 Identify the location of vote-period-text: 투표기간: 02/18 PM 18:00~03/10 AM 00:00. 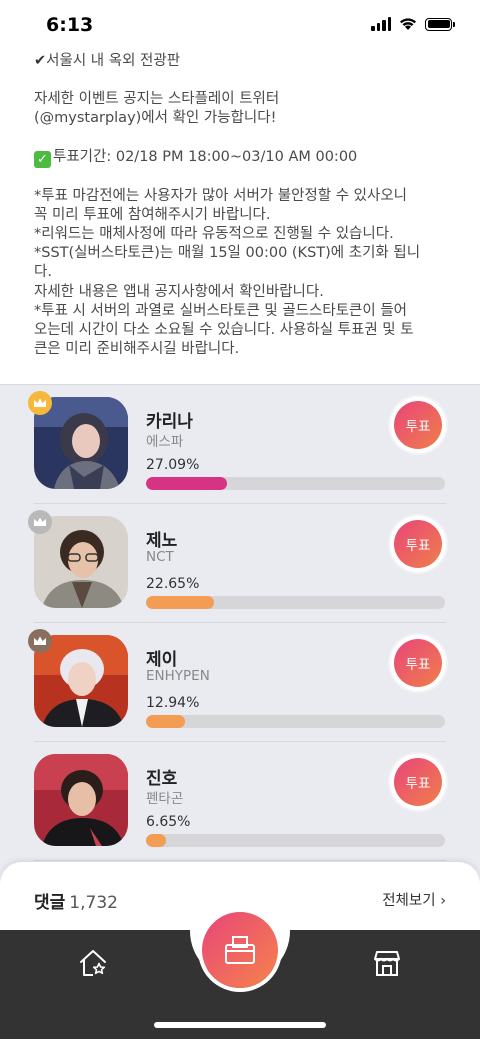
(205, 156).